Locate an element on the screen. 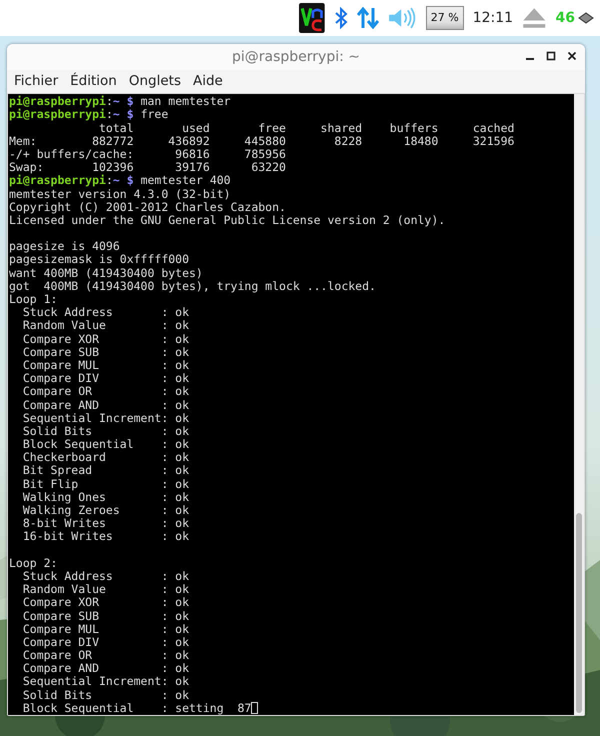 The width and height of the screenshot is (600, 736). terminal-line: Loop 1: is located at coordinates (33, 299).